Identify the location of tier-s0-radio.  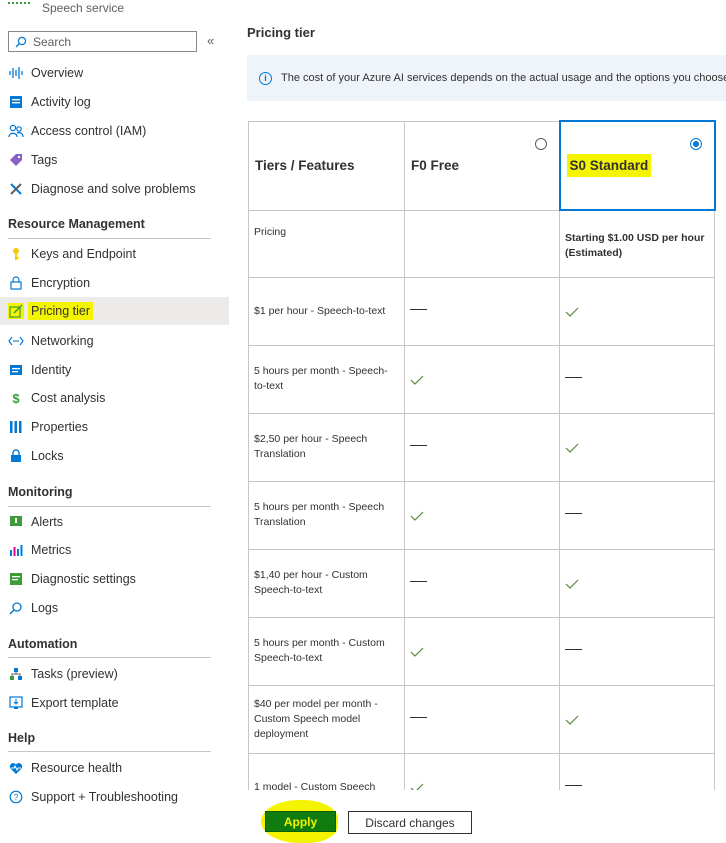
(695, 144).